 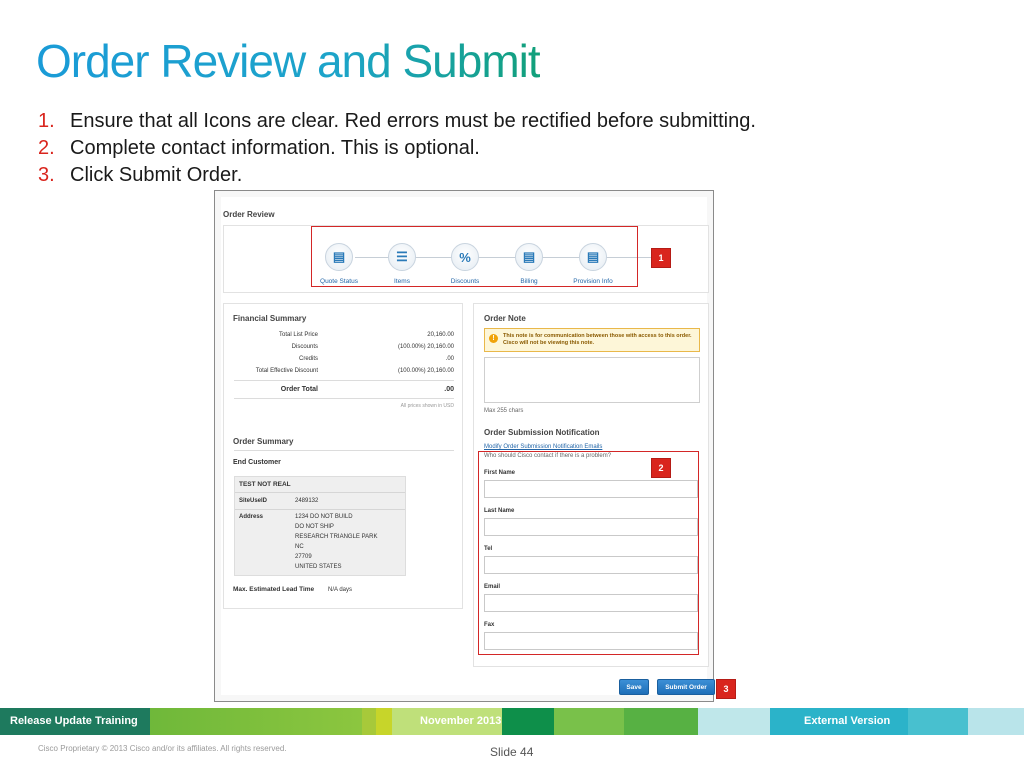 I want to click on footer-center-text: November 2013, so click(x=461, y=721).